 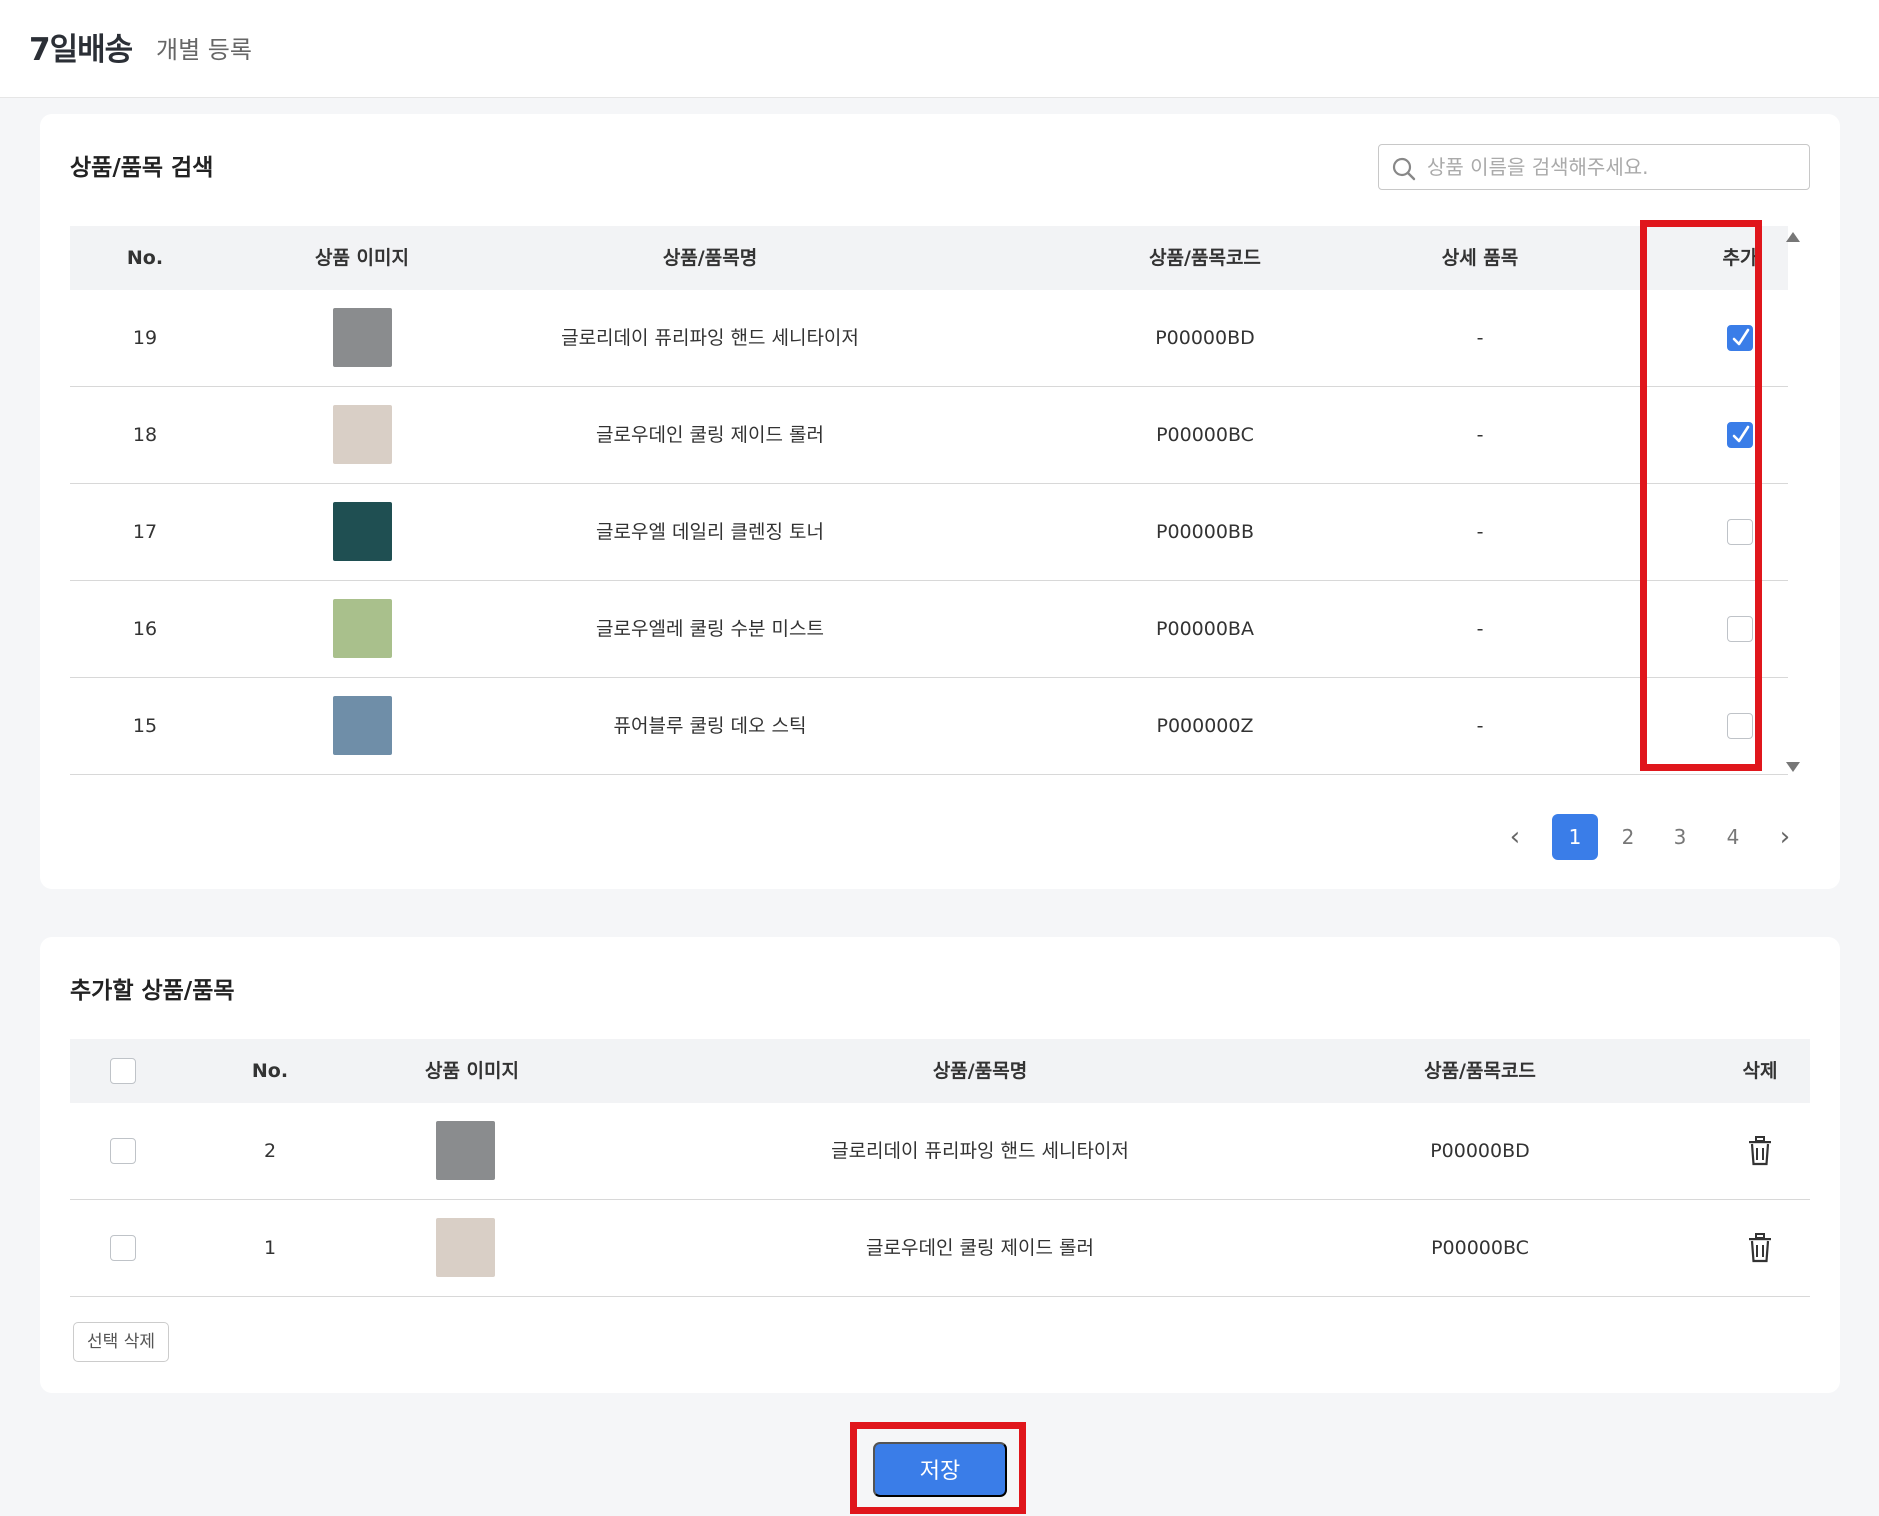 I want to click on product-name: 글로우엘레 쿨링 수분 미스트, so click(x=710, y=629).